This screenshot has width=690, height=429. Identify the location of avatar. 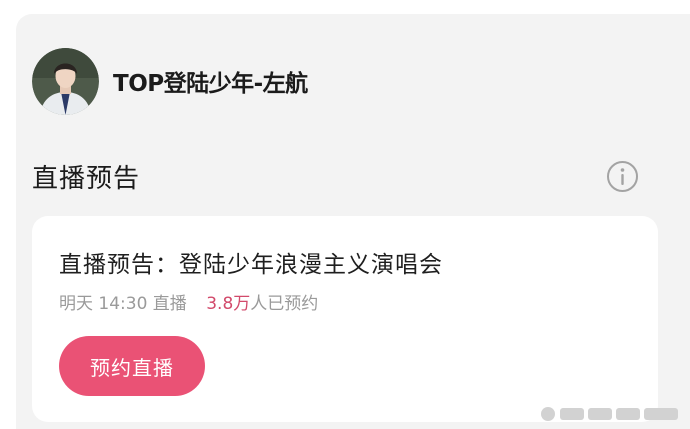
(65, 81).